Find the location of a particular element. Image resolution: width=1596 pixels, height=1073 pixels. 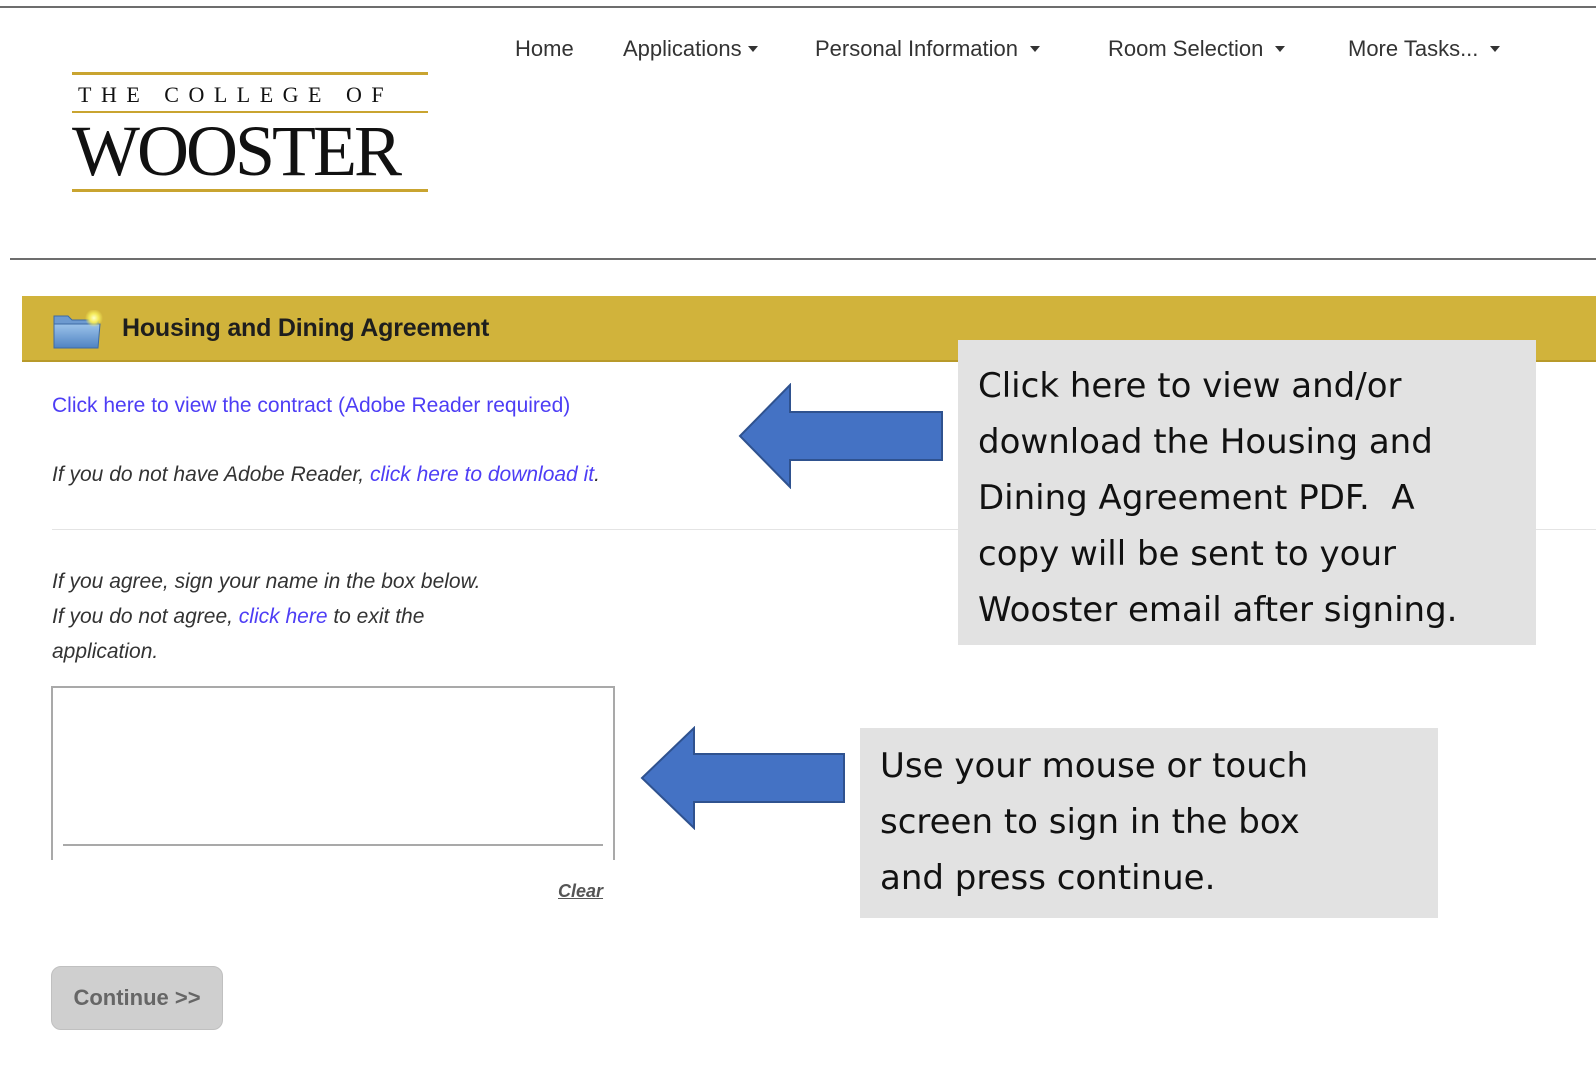

logo-rule-bottom is located at coordinates (250, 190).